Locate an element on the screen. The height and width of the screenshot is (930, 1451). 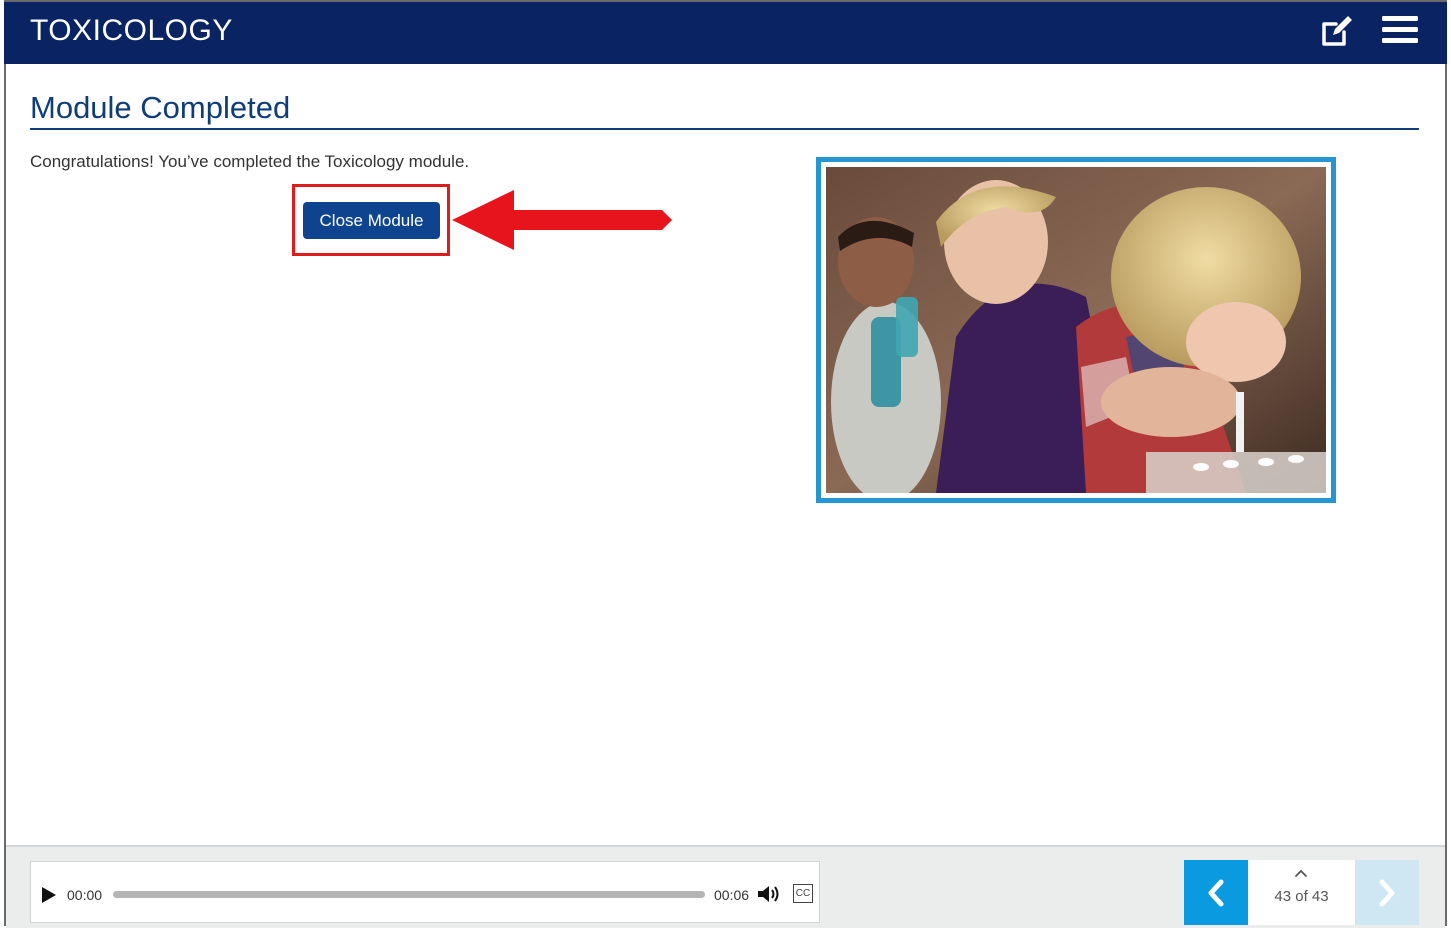
audio-player: 00:00 00:06 CC is located at coordinates (425, 892).